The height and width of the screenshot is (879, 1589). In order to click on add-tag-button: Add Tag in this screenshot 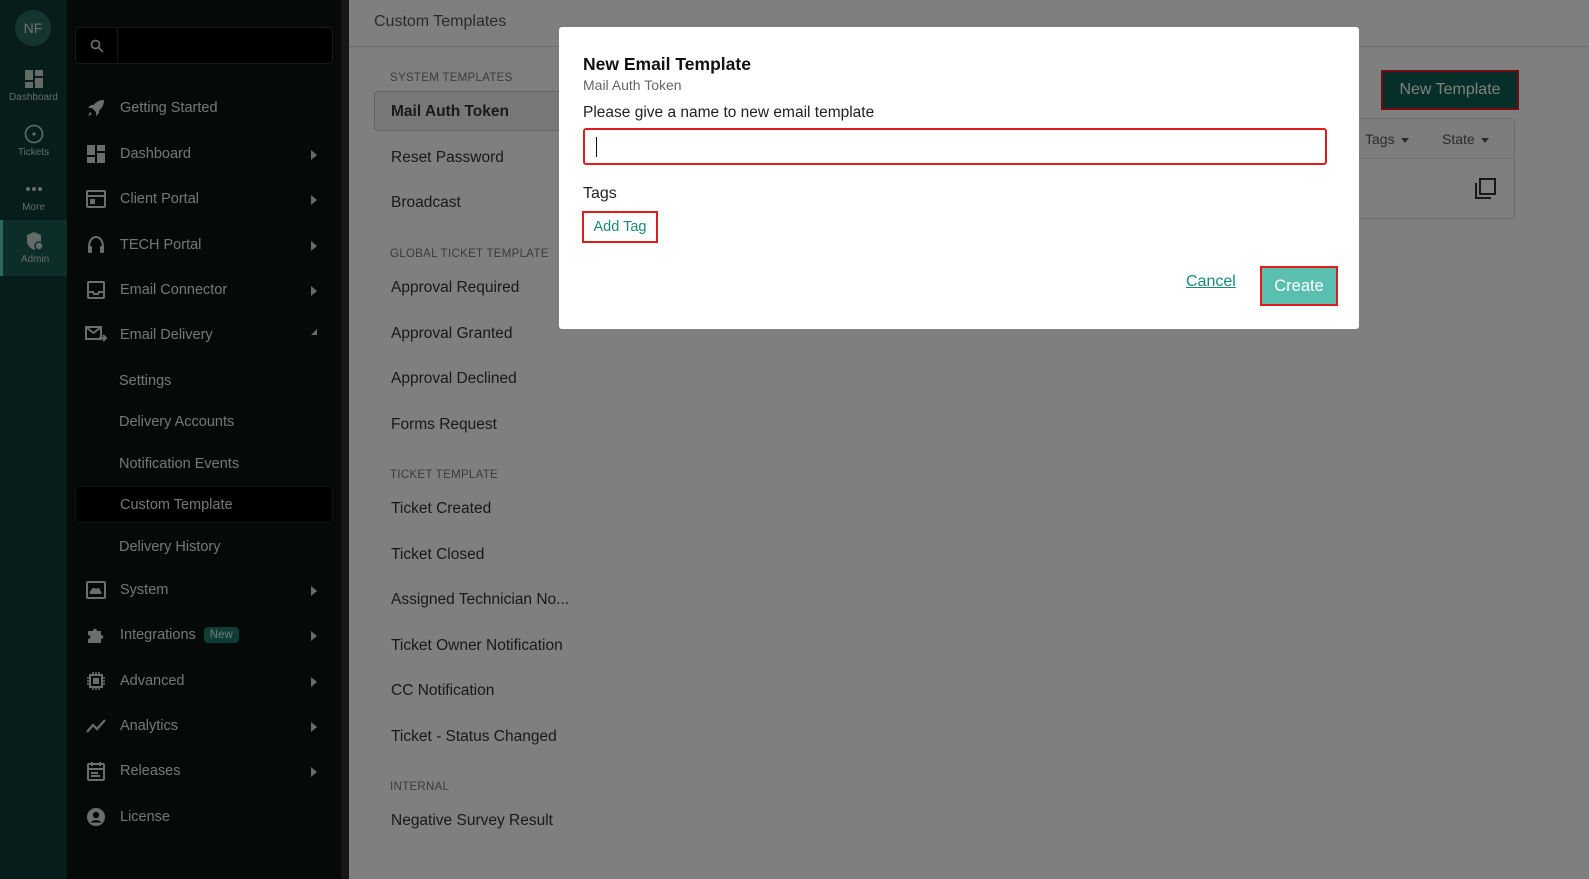, I will do `click(620, 227)`.